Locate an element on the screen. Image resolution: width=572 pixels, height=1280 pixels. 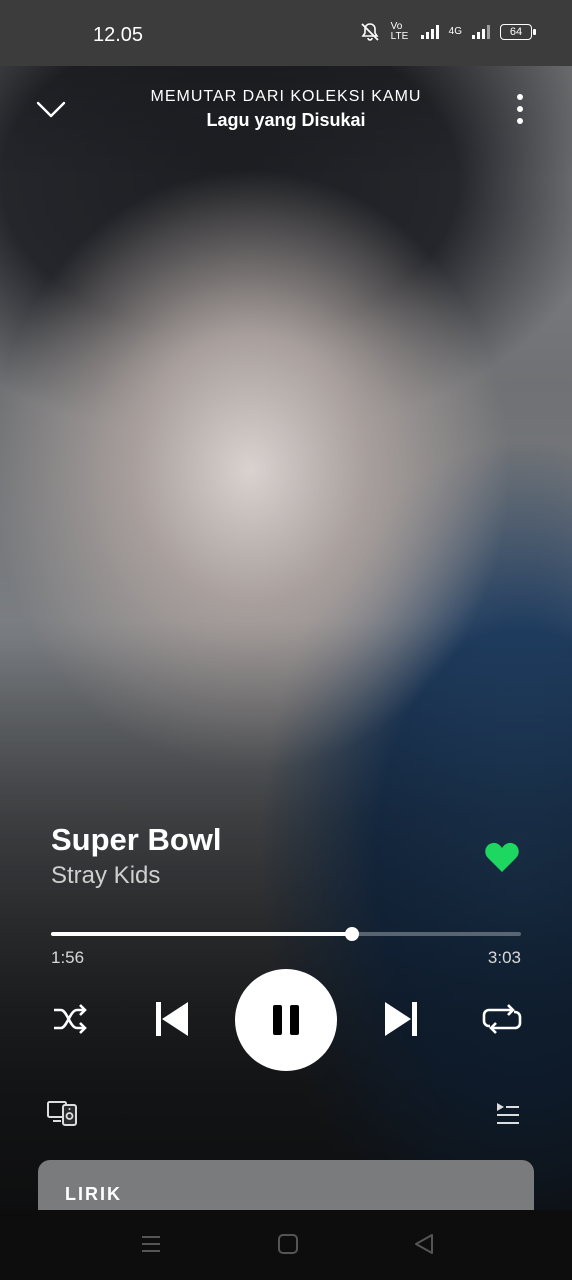
elapsed-time: 1:56 is located at coordinates (68, 957).